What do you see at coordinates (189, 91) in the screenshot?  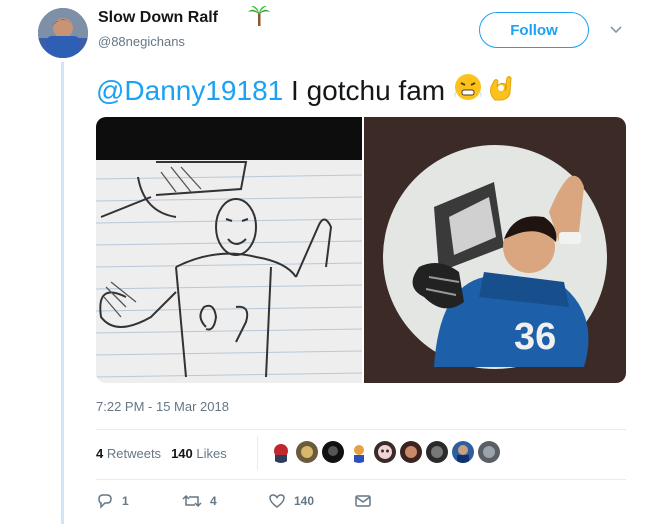 I see `mention-link: @Danny19181` at bounding box center [189, 91].